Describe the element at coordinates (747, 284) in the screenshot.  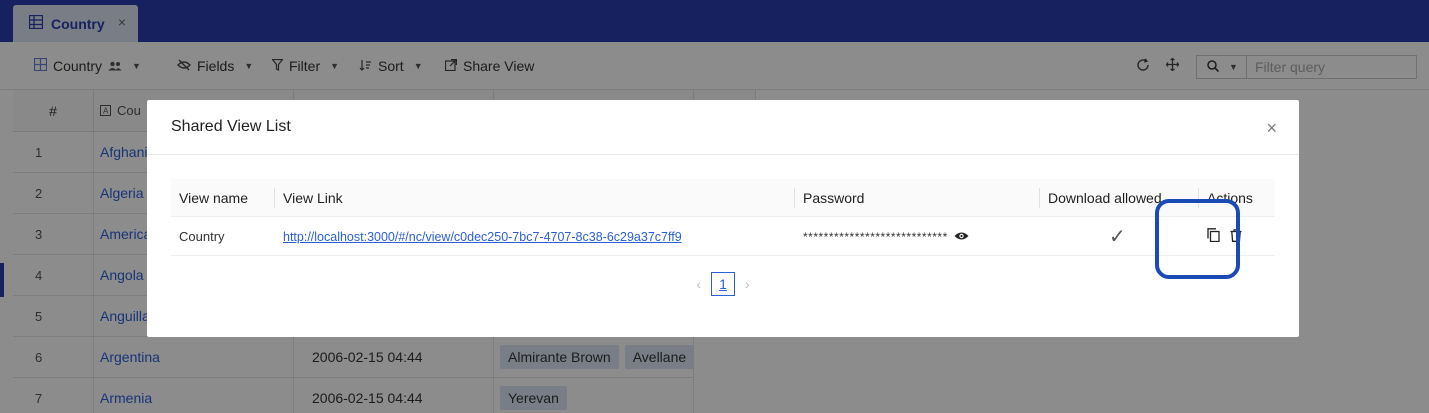
I see `next-page-button: ›` at that location.